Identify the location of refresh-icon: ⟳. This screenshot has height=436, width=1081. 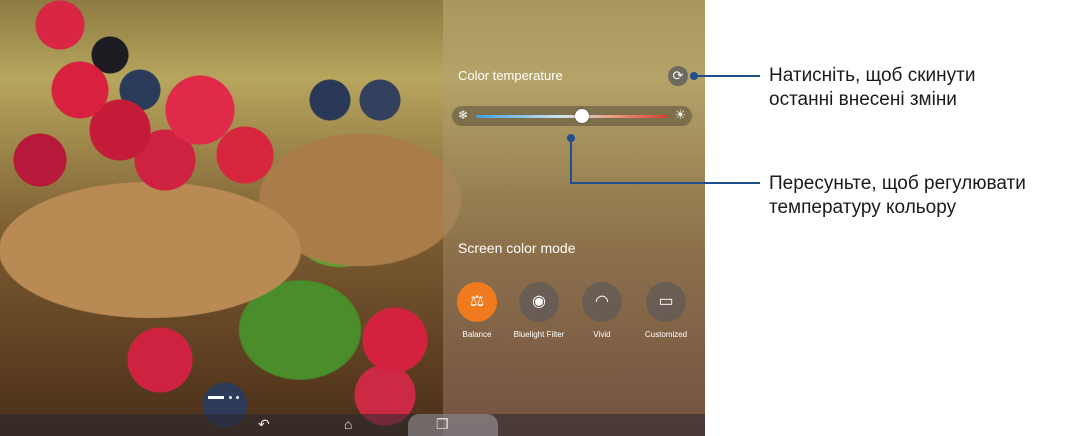
(678, 75).